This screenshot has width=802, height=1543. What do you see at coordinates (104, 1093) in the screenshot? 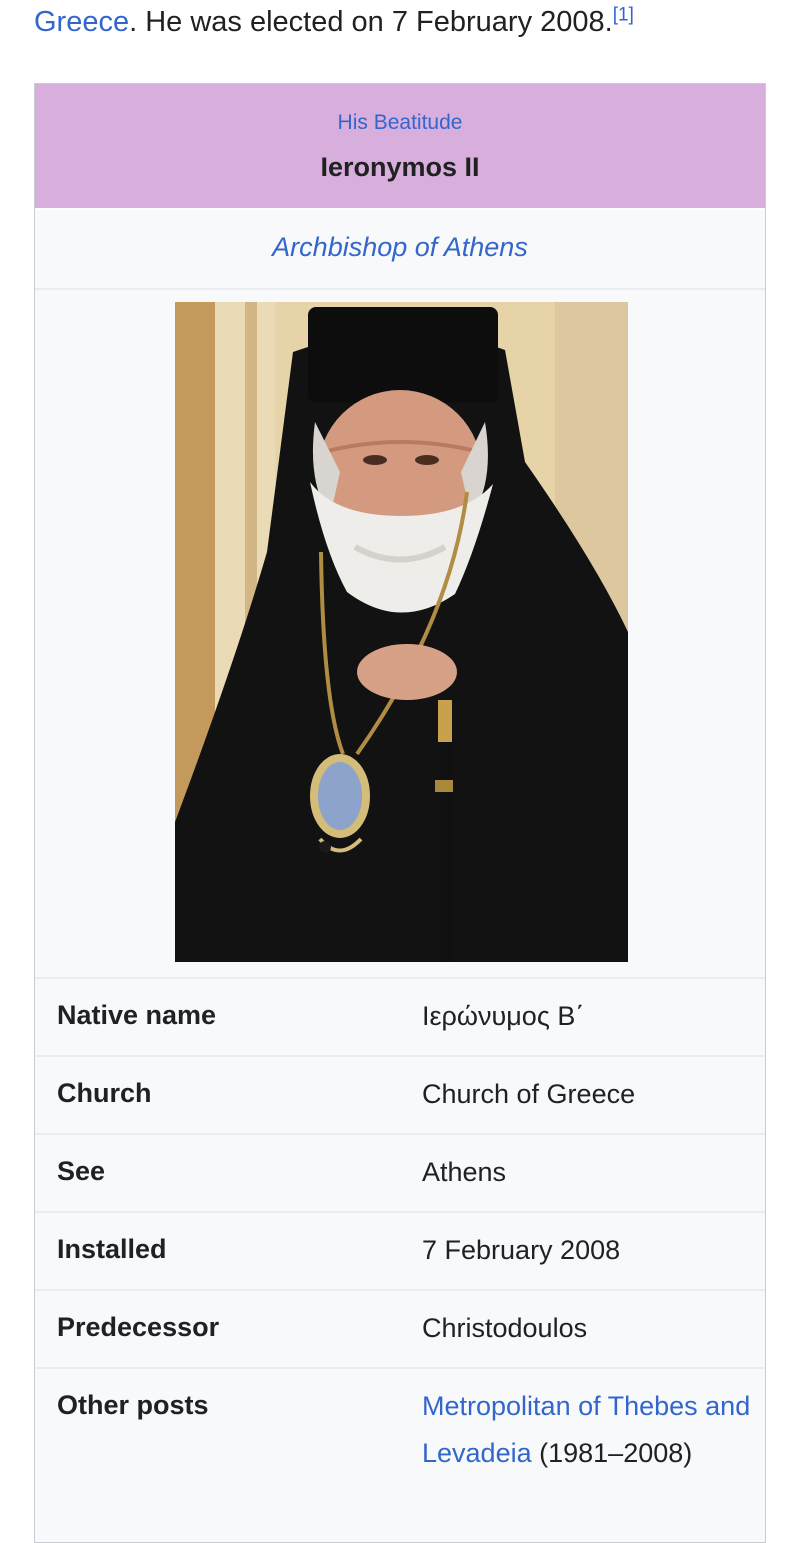
I see `church-label: Church` at bounding box center [104, 1093].